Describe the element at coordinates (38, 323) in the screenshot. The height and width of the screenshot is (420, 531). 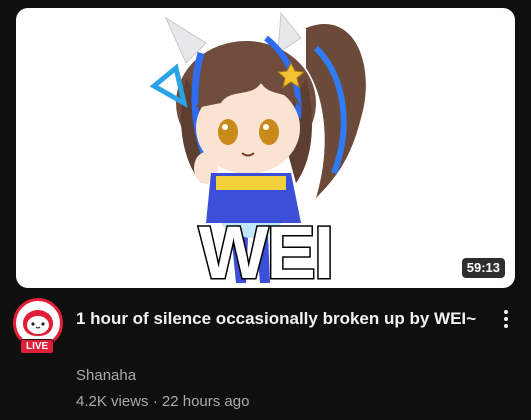
I see `avatar-mascot-icon` at that location.